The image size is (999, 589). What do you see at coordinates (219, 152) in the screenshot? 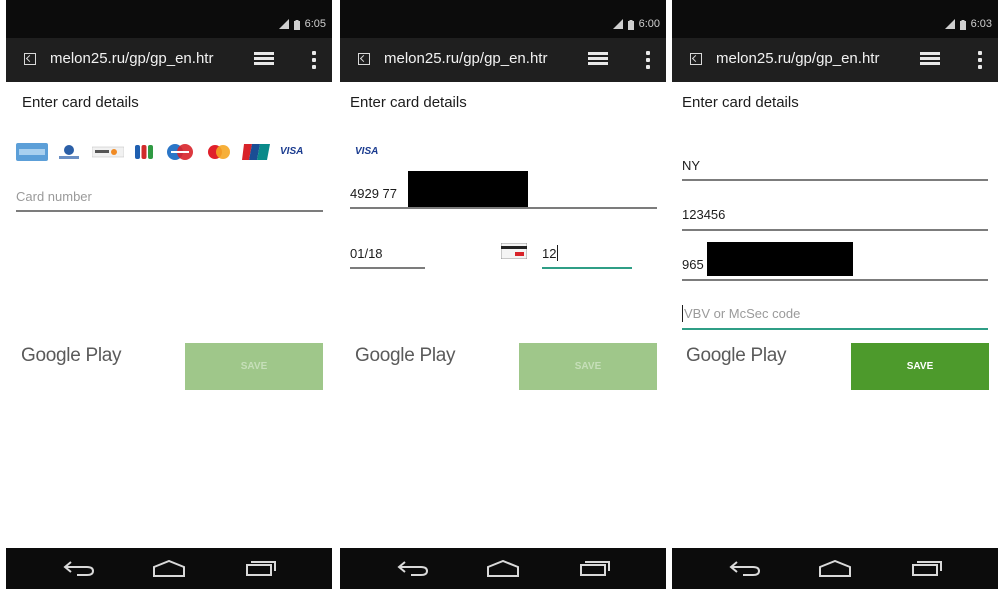
I see `mastercard-icon` at bounding box center [219, 152].